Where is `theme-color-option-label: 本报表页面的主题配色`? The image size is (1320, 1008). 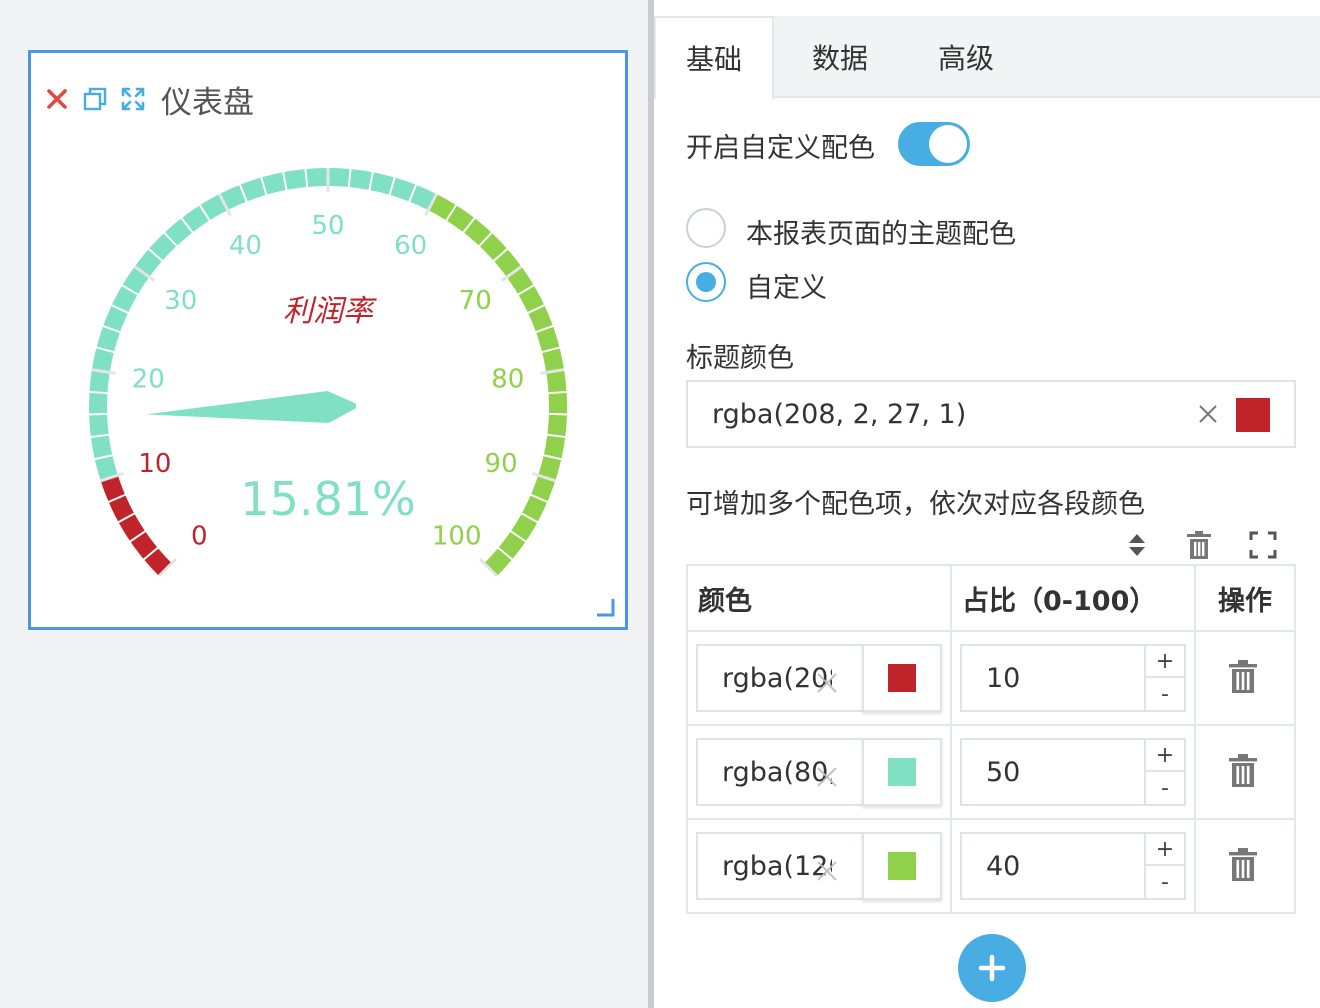 theme-color-option-label: 本报表页面的主题配色 is located at coordinates (881, 234).